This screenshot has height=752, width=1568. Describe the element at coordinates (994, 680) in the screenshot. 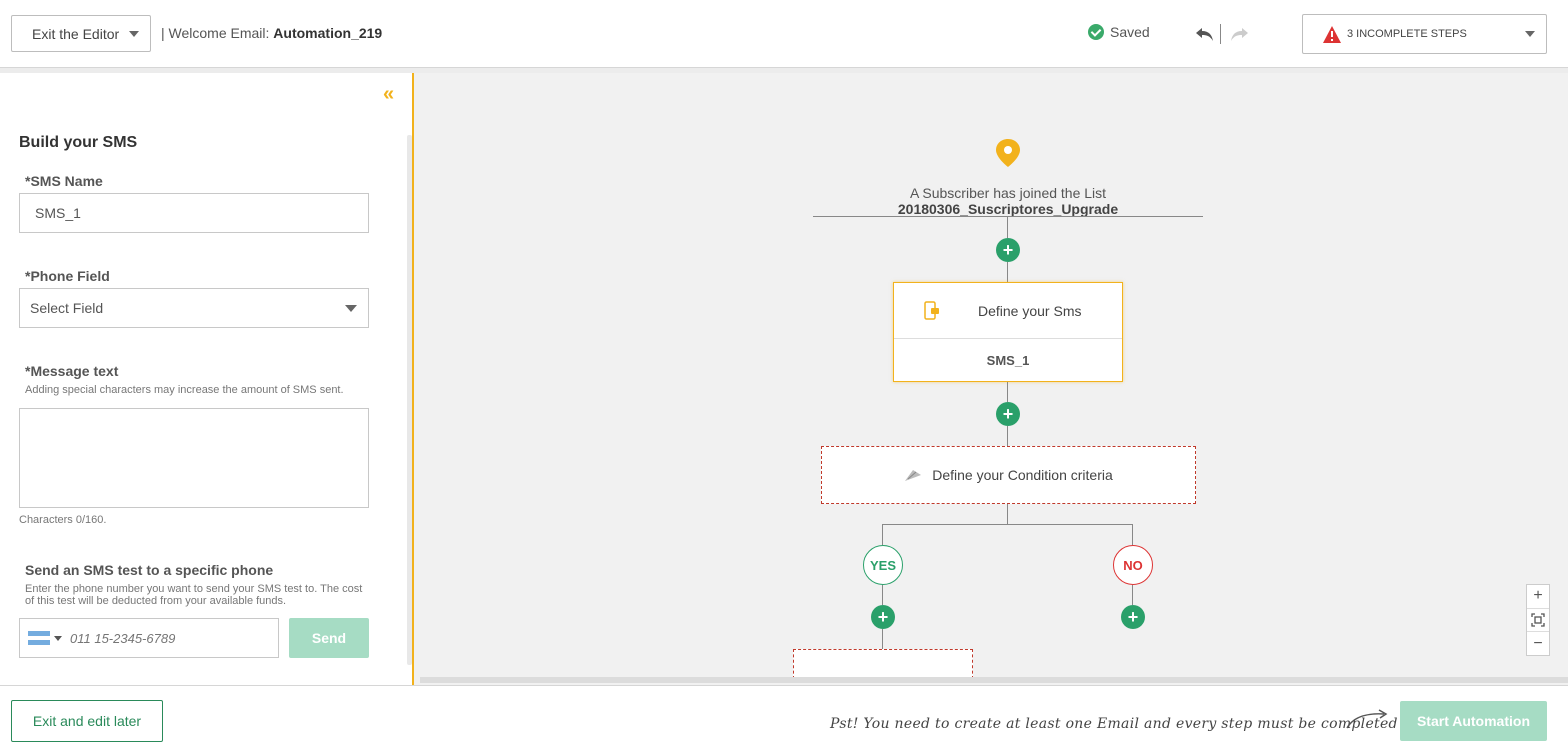

I see `canvas-scrollbar` at that location.